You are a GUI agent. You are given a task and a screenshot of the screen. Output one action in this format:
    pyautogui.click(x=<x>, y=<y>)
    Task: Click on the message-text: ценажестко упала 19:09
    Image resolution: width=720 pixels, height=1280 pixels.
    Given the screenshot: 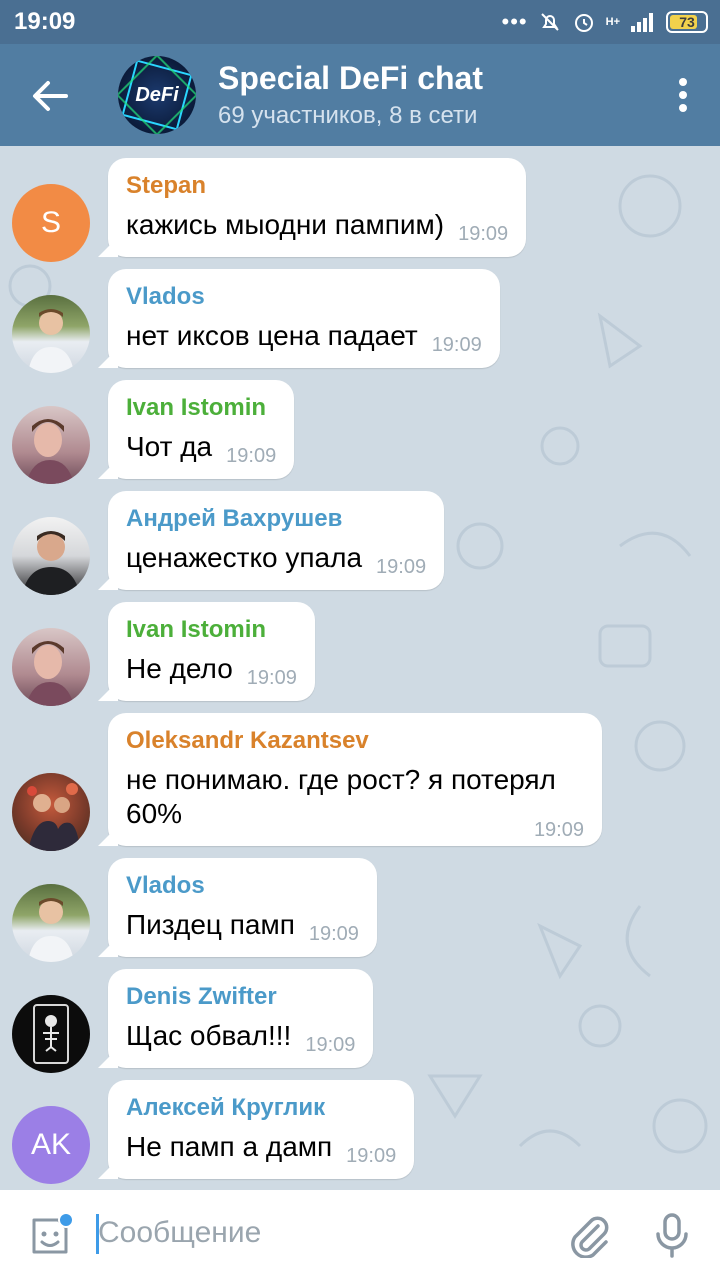 What is the action you would take?
    pyautogui.click(x=276, y=562)
    